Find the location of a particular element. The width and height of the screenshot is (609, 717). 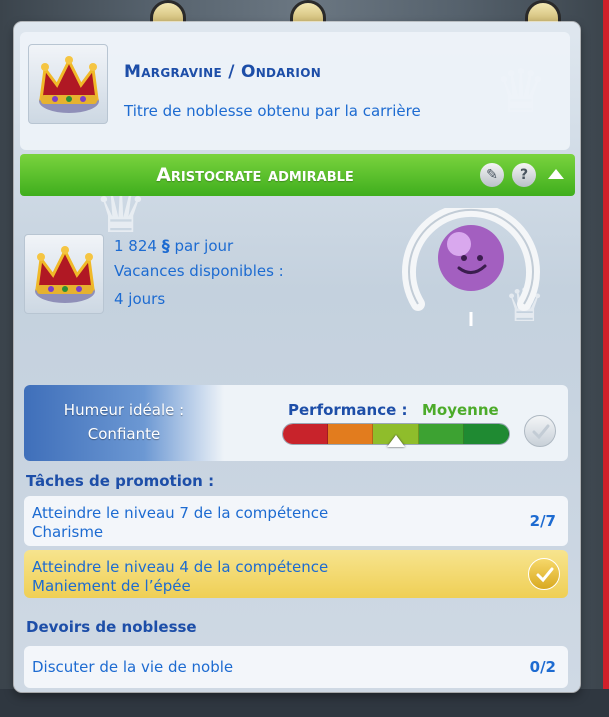

task-progress: 2/7 is located at coordinates (542, 521).